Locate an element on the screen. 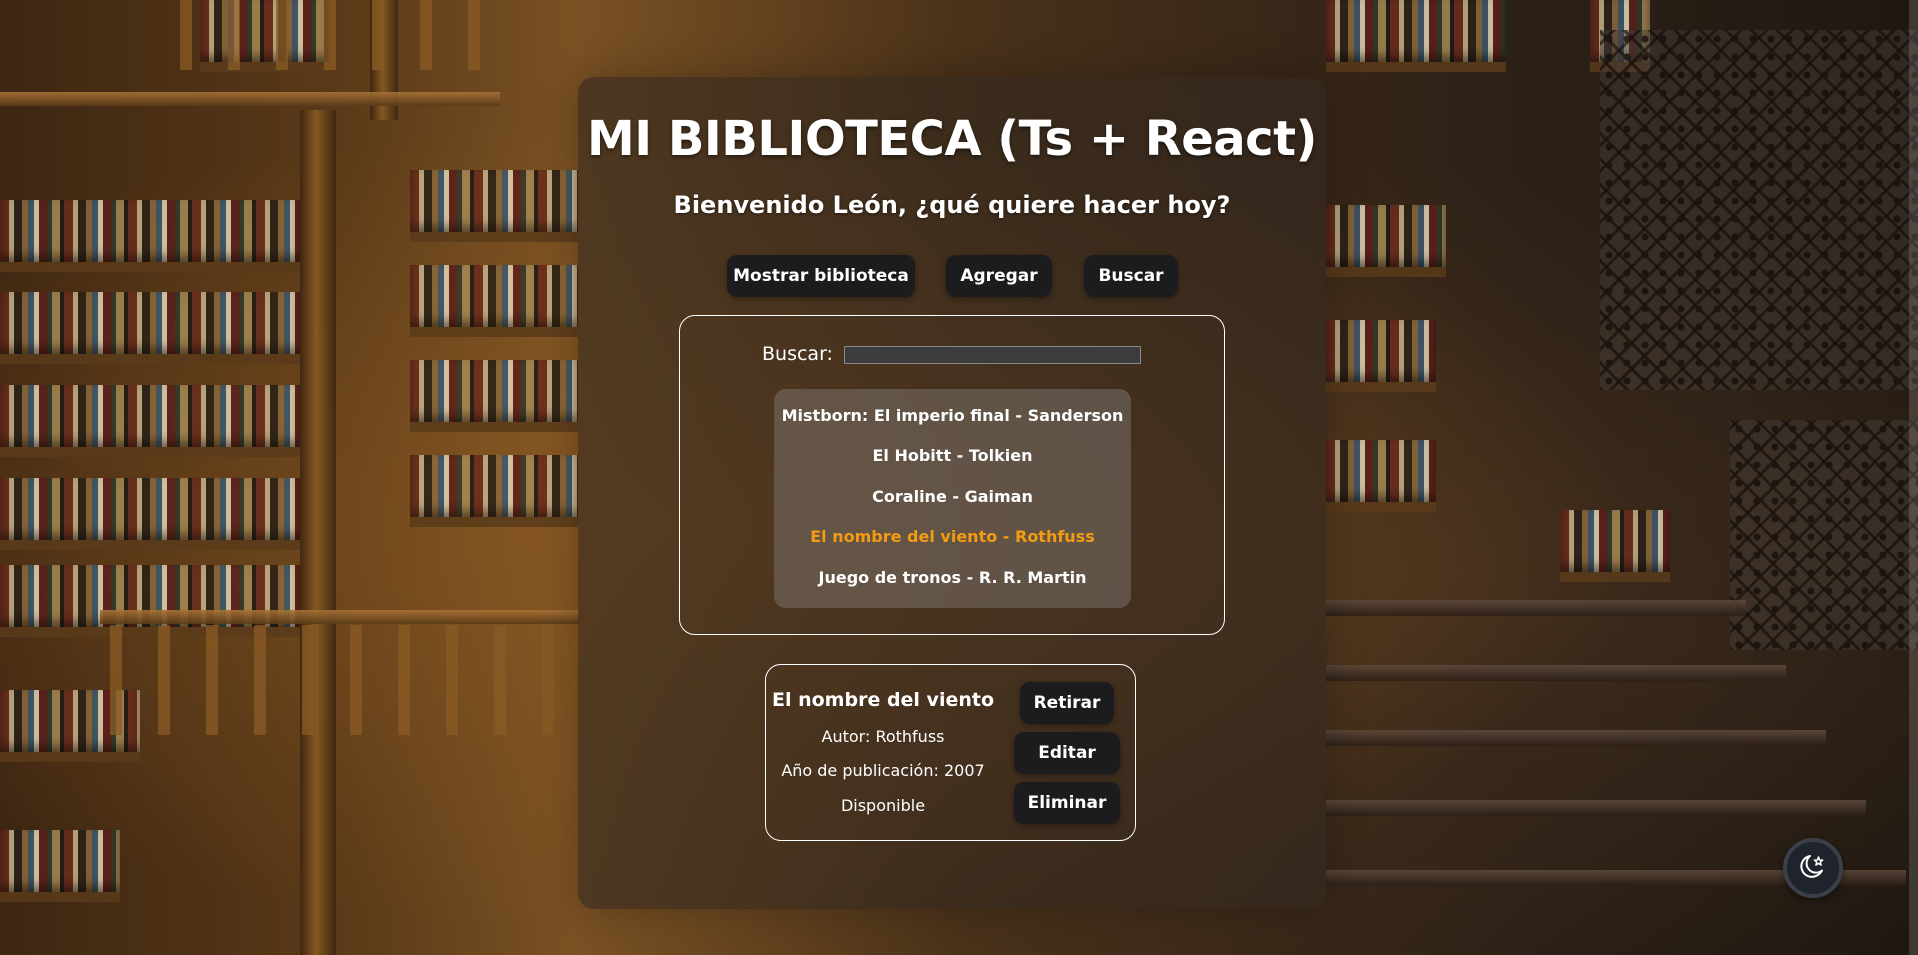  search-button: Buscar is located at coordinates (1131, 276).